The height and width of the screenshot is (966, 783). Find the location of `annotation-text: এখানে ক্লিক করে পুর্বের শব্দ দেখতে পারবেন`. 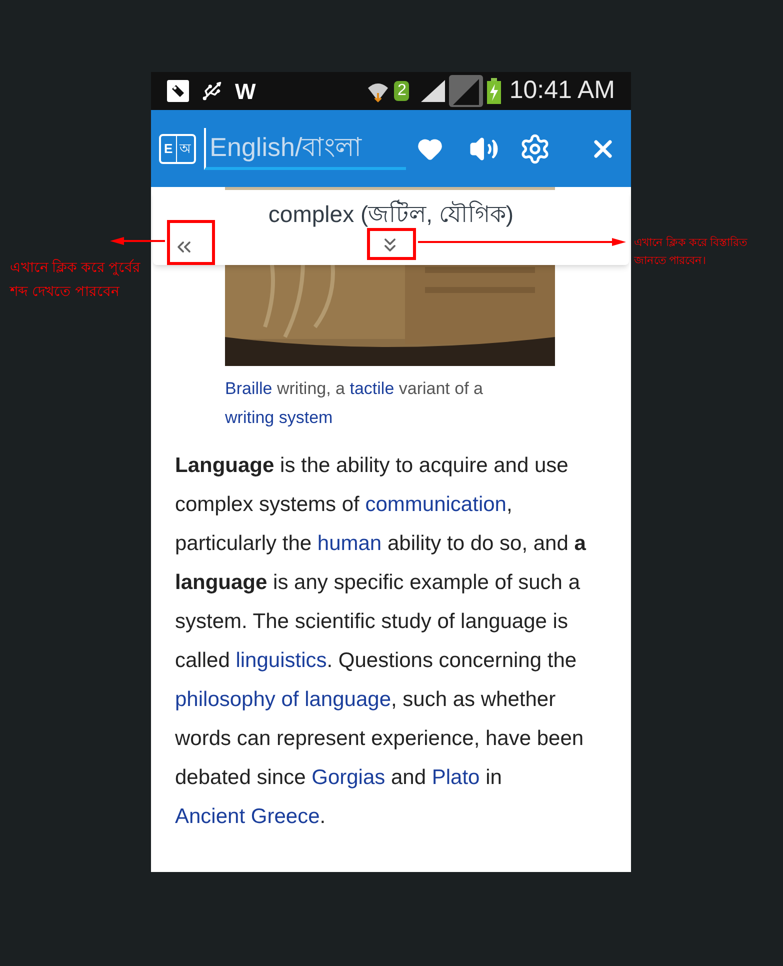

annotation-text: এখানে ক্লিক করে পুর্বের শব্দ দেখতে পারবেন is located at coordinates (76, 279).